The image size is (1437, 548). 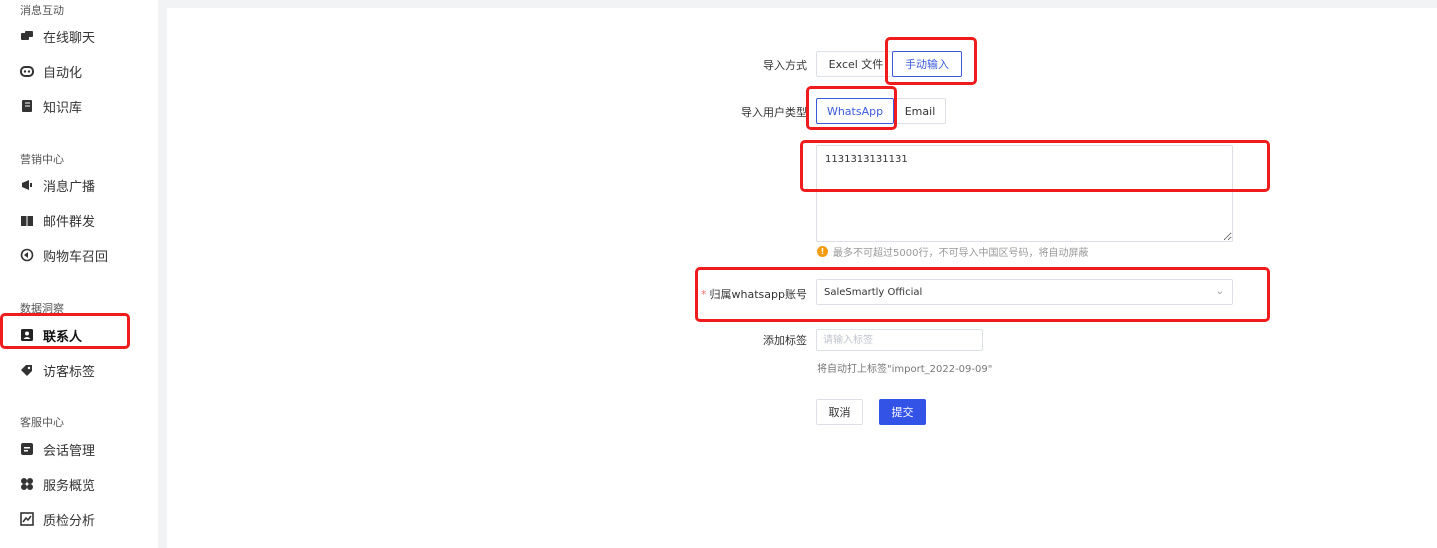 What do you see at coordinates (902, 412) in the screenshot?
I see `submit-button: 提交` at bounding box center [902, 412].